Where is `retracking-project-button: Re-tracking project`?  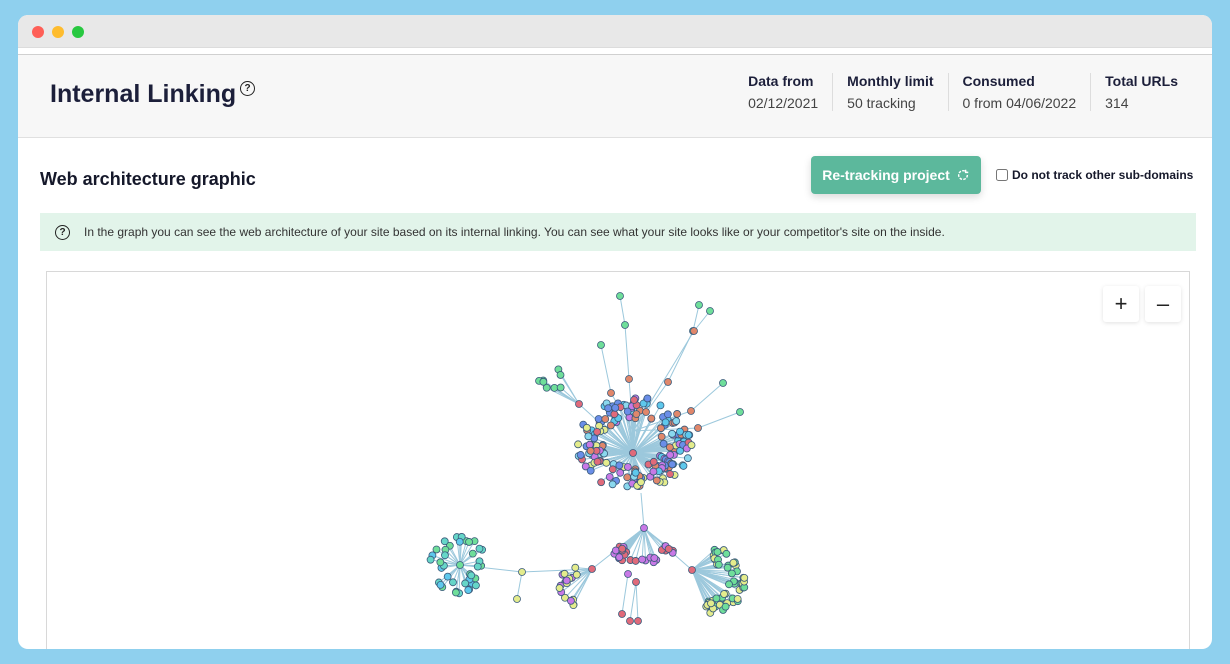
retracking-project-button: Re-tracking project is located at coordinates (896, 175).